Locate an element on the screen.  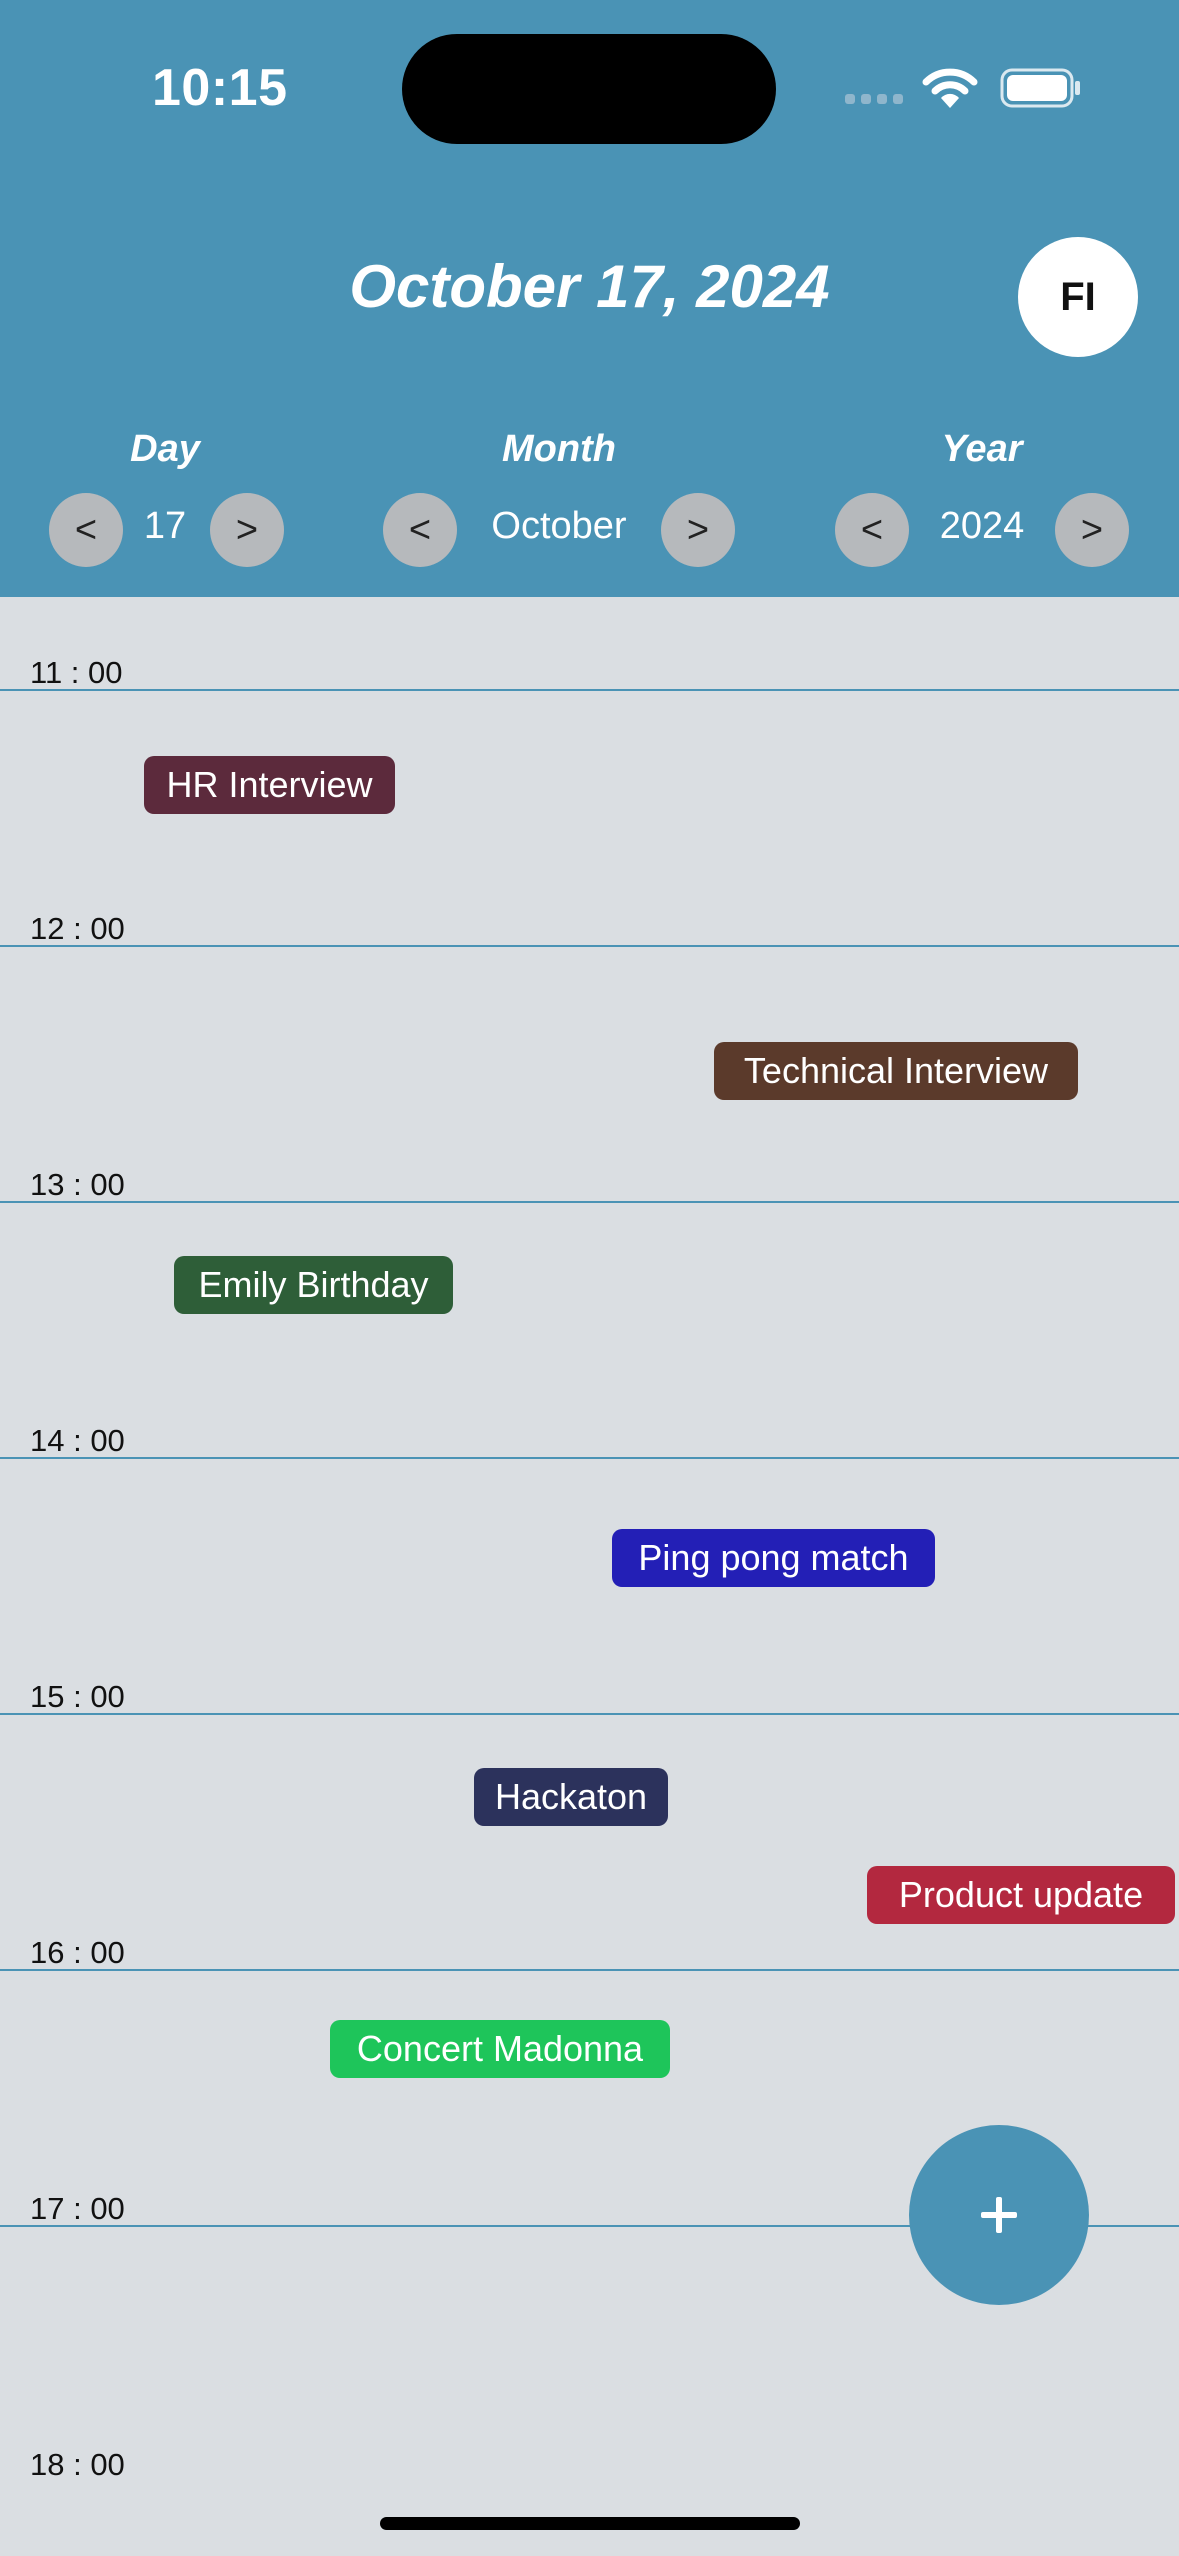
day-label: Day is located at coordinates (165, 449).